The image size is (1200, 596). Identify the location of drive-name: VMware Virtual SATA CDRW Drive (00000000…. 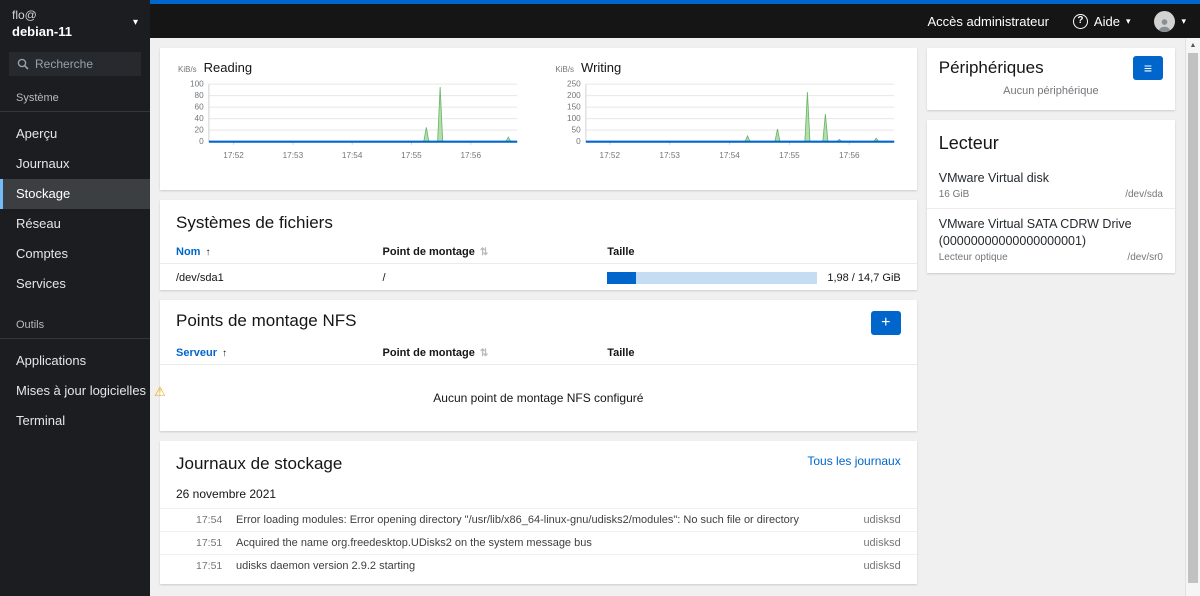
(1035, 232).